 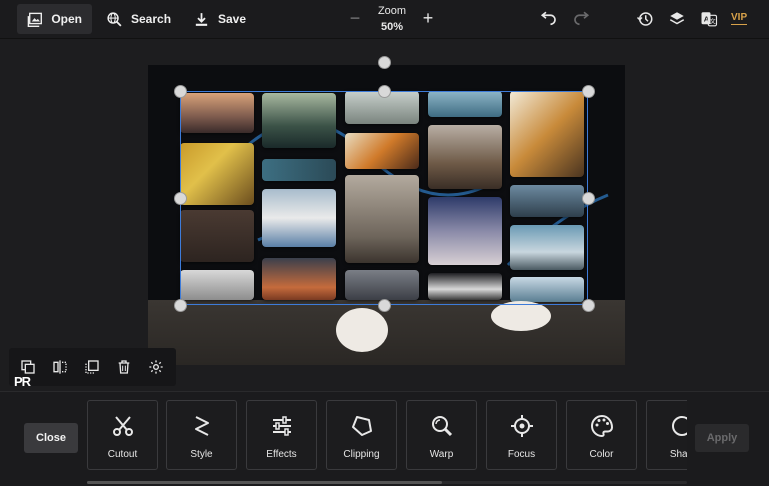 I want to click on zoom-indicator: Zoom 50%, so click(x=392, y=19).